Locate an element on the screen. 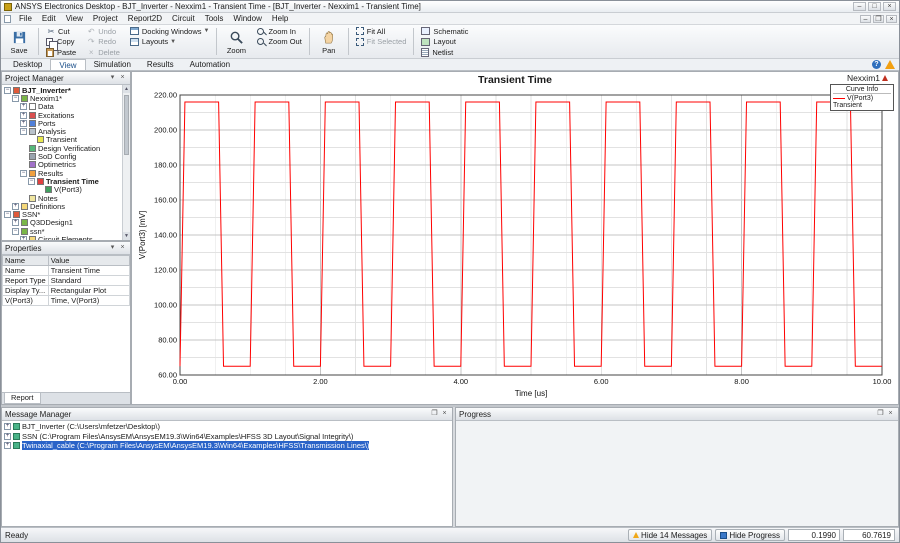 This screenshot has width=900, height=543. ribbon-tab-desktop: Desktop is located at coordinates (27, 64).